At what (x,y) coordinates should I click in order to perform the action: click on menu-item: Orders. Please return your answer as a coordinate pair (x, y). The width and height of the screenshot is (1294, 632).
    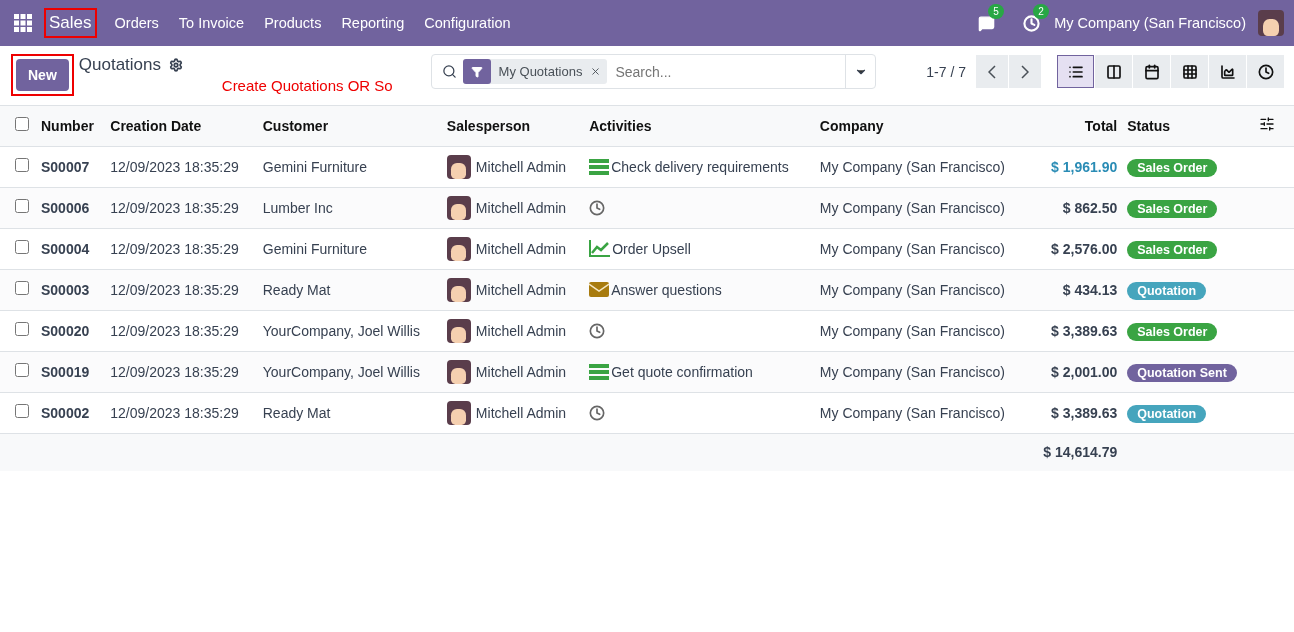
    Looking at the image, I should click on (136, 23).